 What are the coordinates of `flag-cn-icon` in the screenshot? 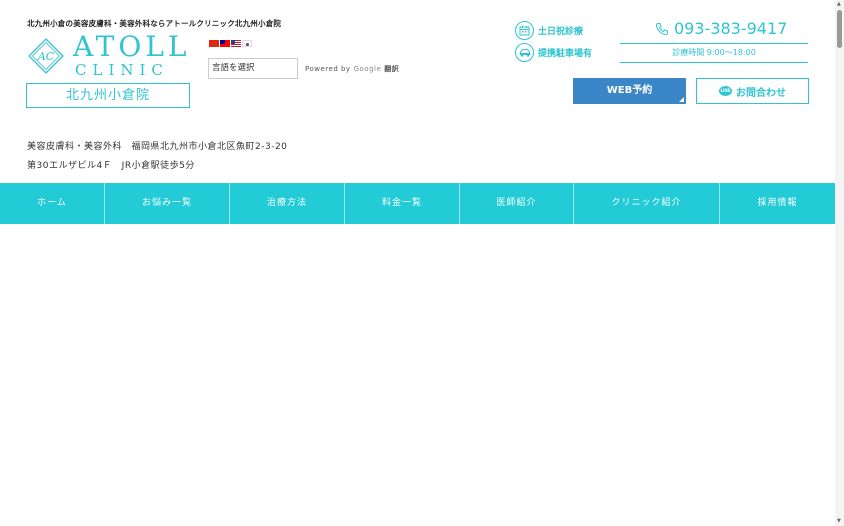 It's located at (214, 43).